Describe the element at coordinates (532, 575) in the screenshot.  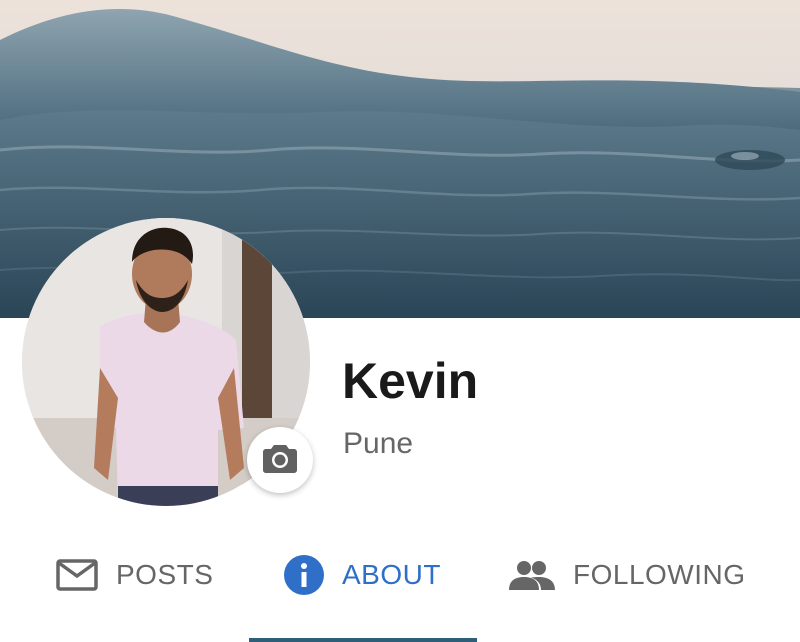
I see `people-icon` at that location.